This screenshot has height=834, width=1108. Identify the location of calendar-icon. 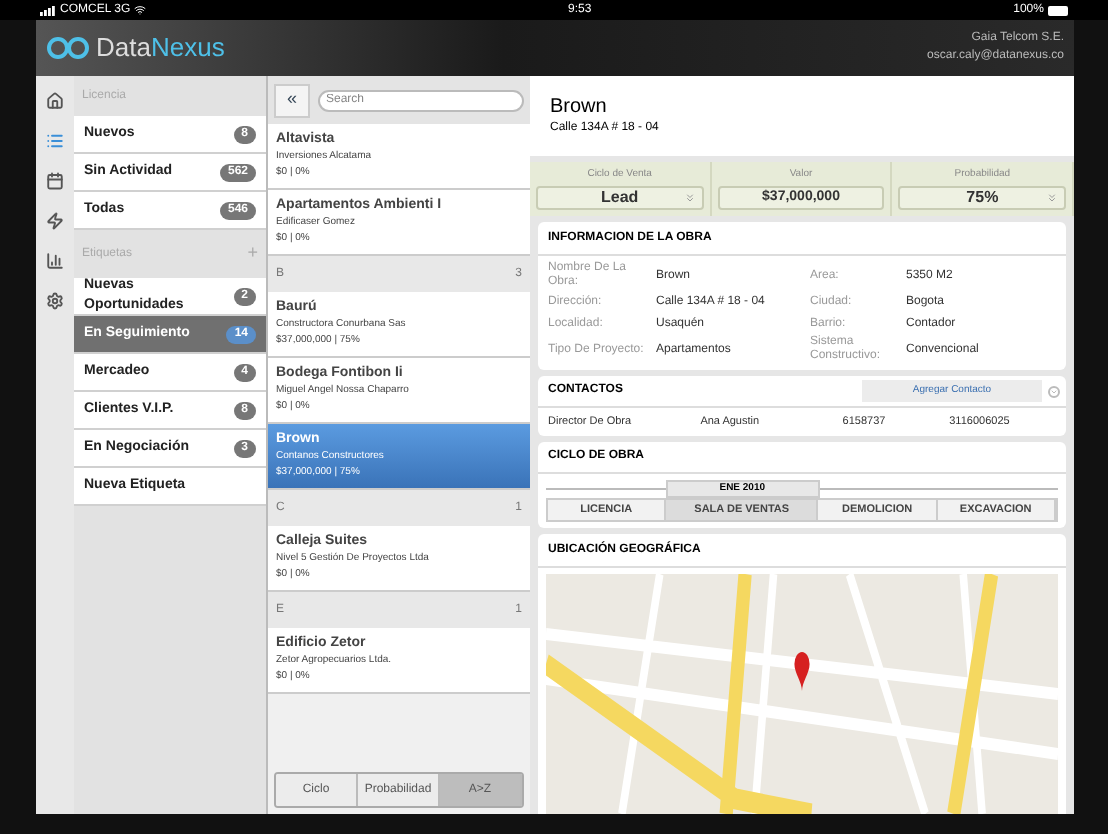
(55, 181).